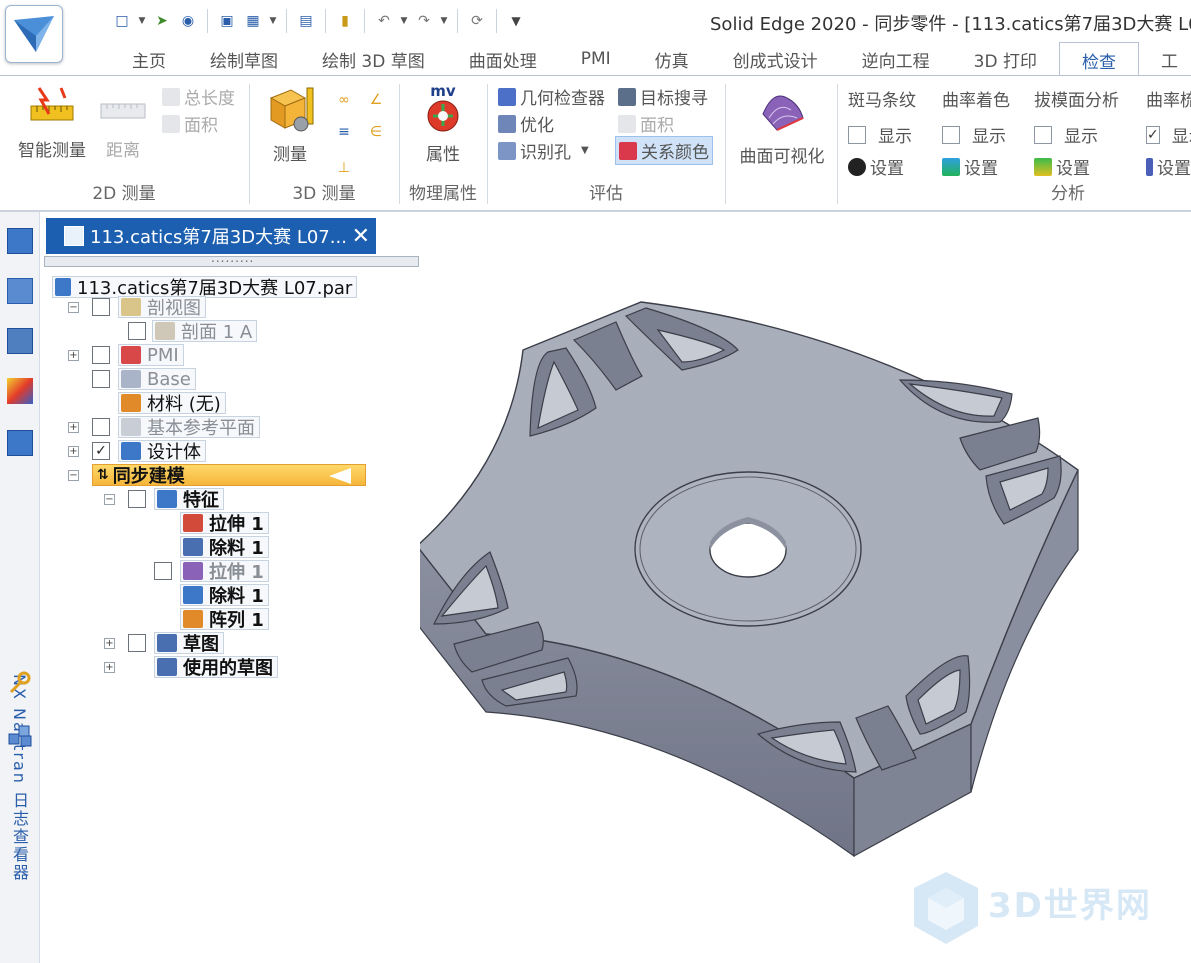 The width and height of the screenshot is (1191, 963). Describe the element at coordinates (1153, 134) in the screenshot. I see `curvature-comb-show-checkbox: ✓` at that location.